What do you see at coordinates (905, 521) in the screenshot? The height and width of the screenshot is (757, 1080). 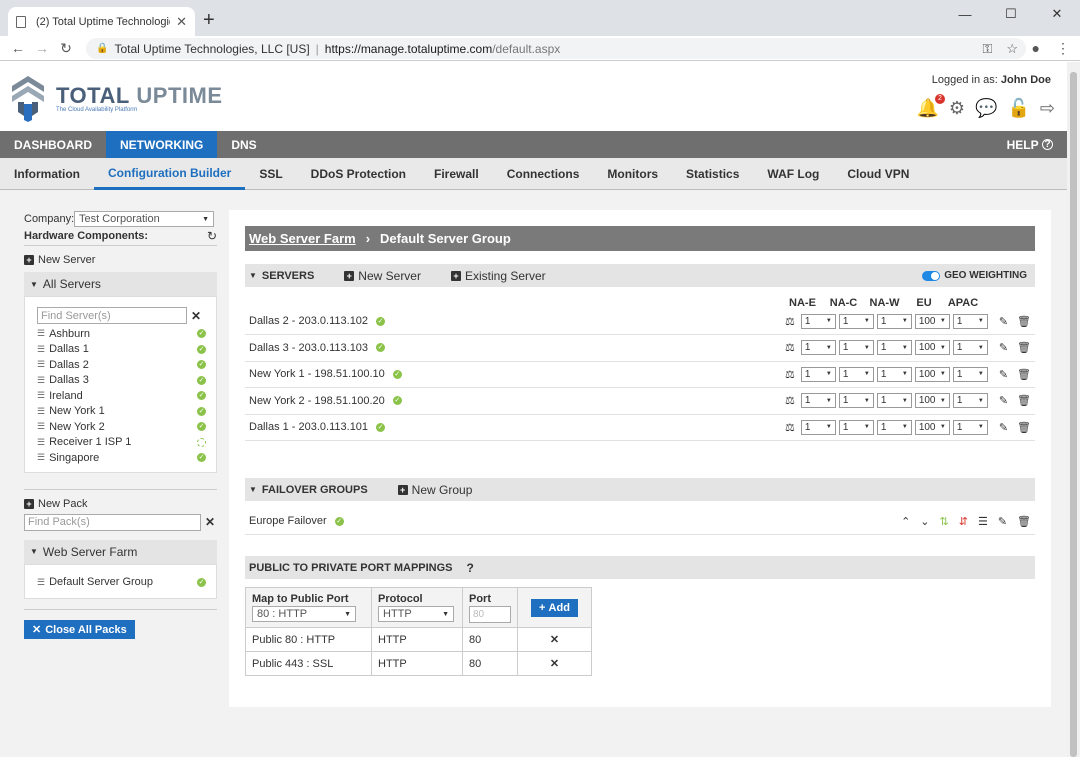 I see `move-up-icon: ⌃` at bounding box center [905, 521].